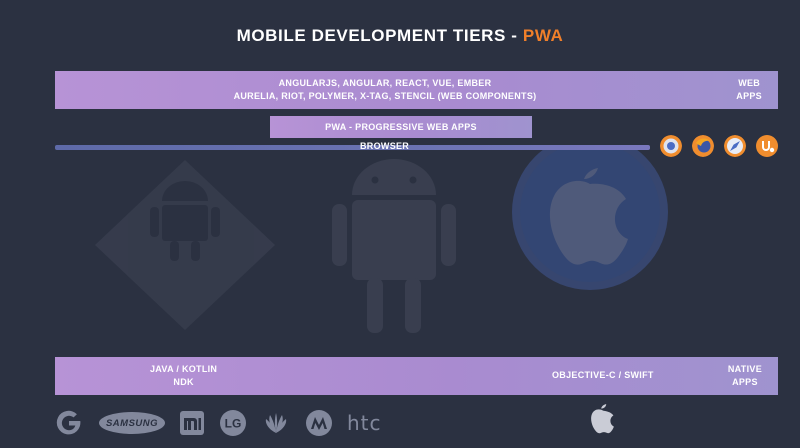 The height and width of the screenshot is (448, 800). What do you see at coordinates (749, 90) in the screenshot?
I see `web-apps-label: WEB APPS` at bounding box center [749, 90].